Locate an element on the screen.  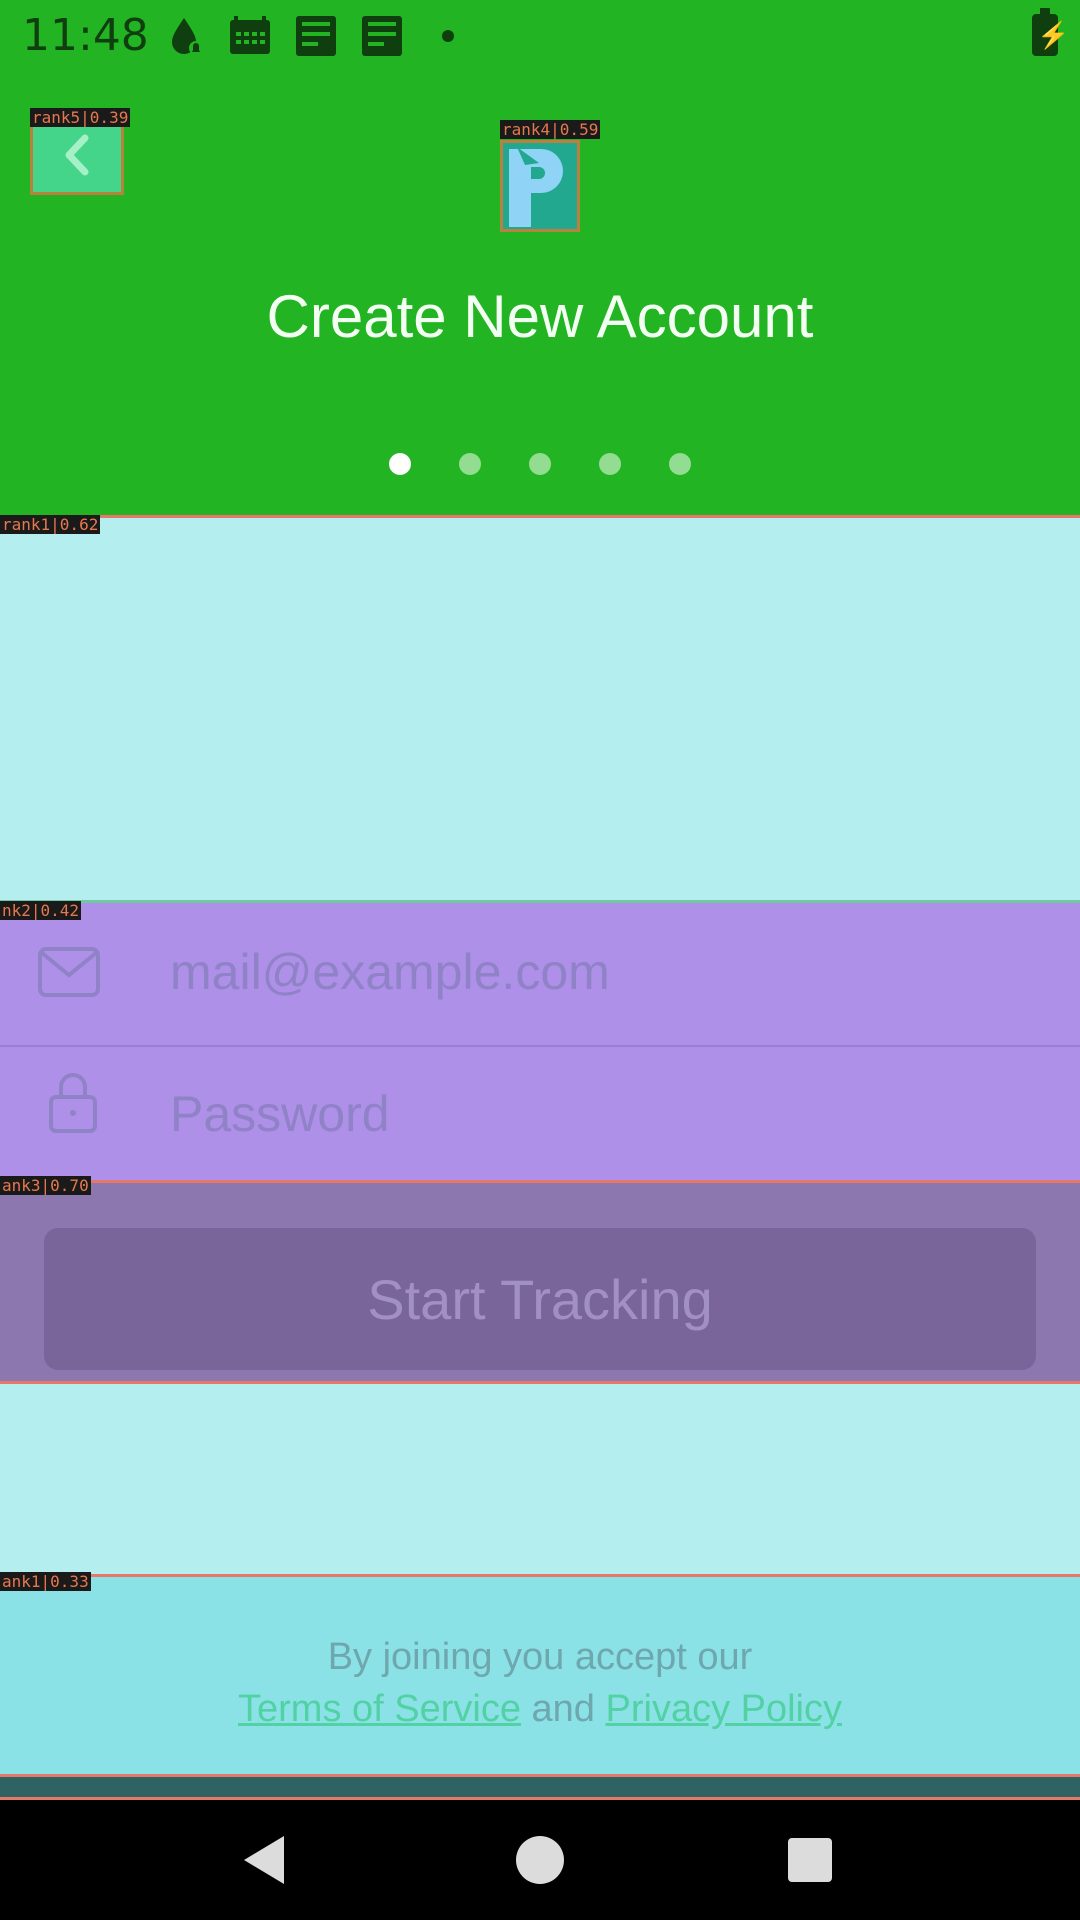
calendar-icon is located at coordinates (250, 36).